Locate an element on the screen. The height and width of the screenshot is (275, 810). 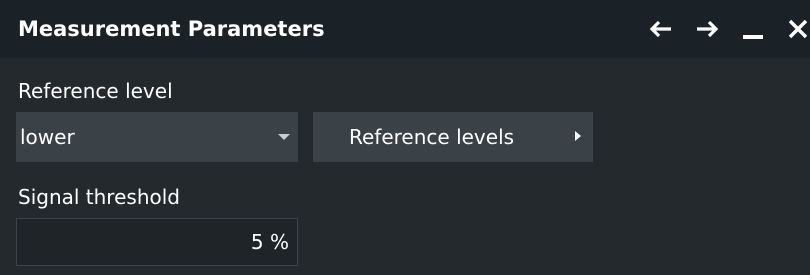
reference-level-value: lower is located at coordinates (47, 137).